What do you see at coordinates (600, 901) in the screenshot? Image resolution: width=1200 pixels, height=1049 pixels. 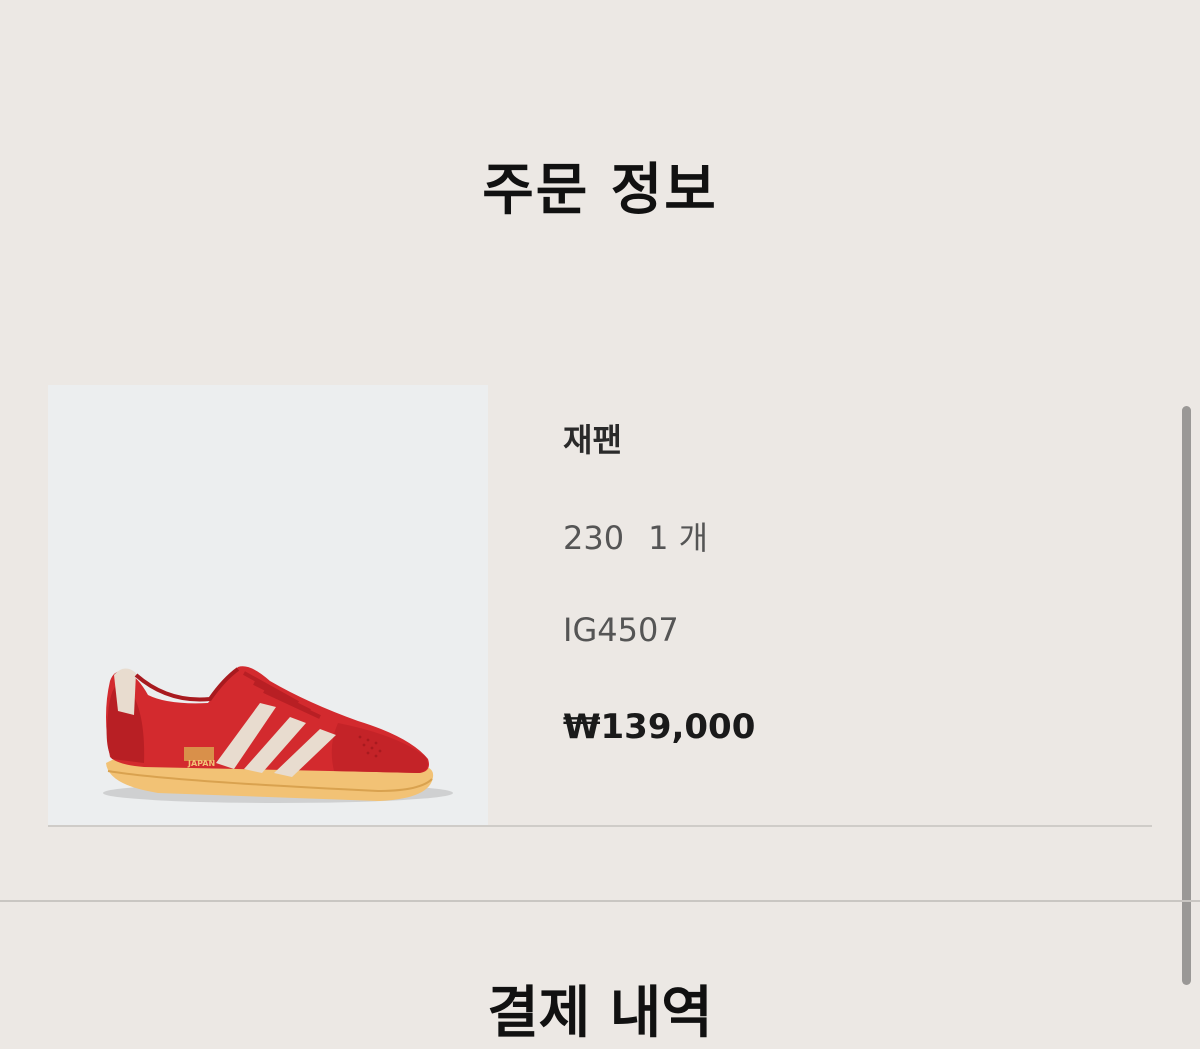 I see `section-divider` at bounding box center [600, 901].